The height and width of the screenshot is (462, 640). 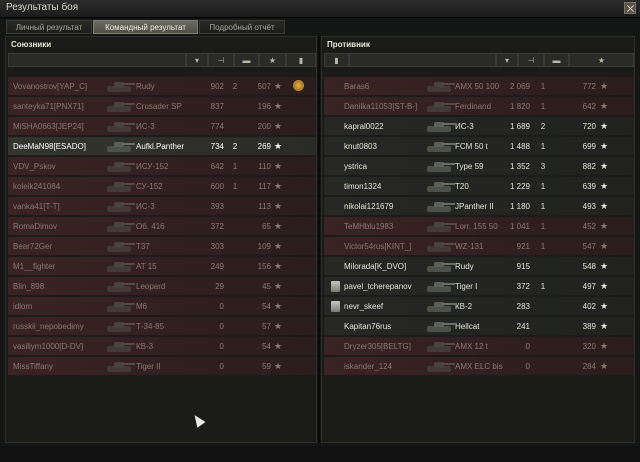 I want to click on medal-column-icon: ▮, so click(x=336, y=60).